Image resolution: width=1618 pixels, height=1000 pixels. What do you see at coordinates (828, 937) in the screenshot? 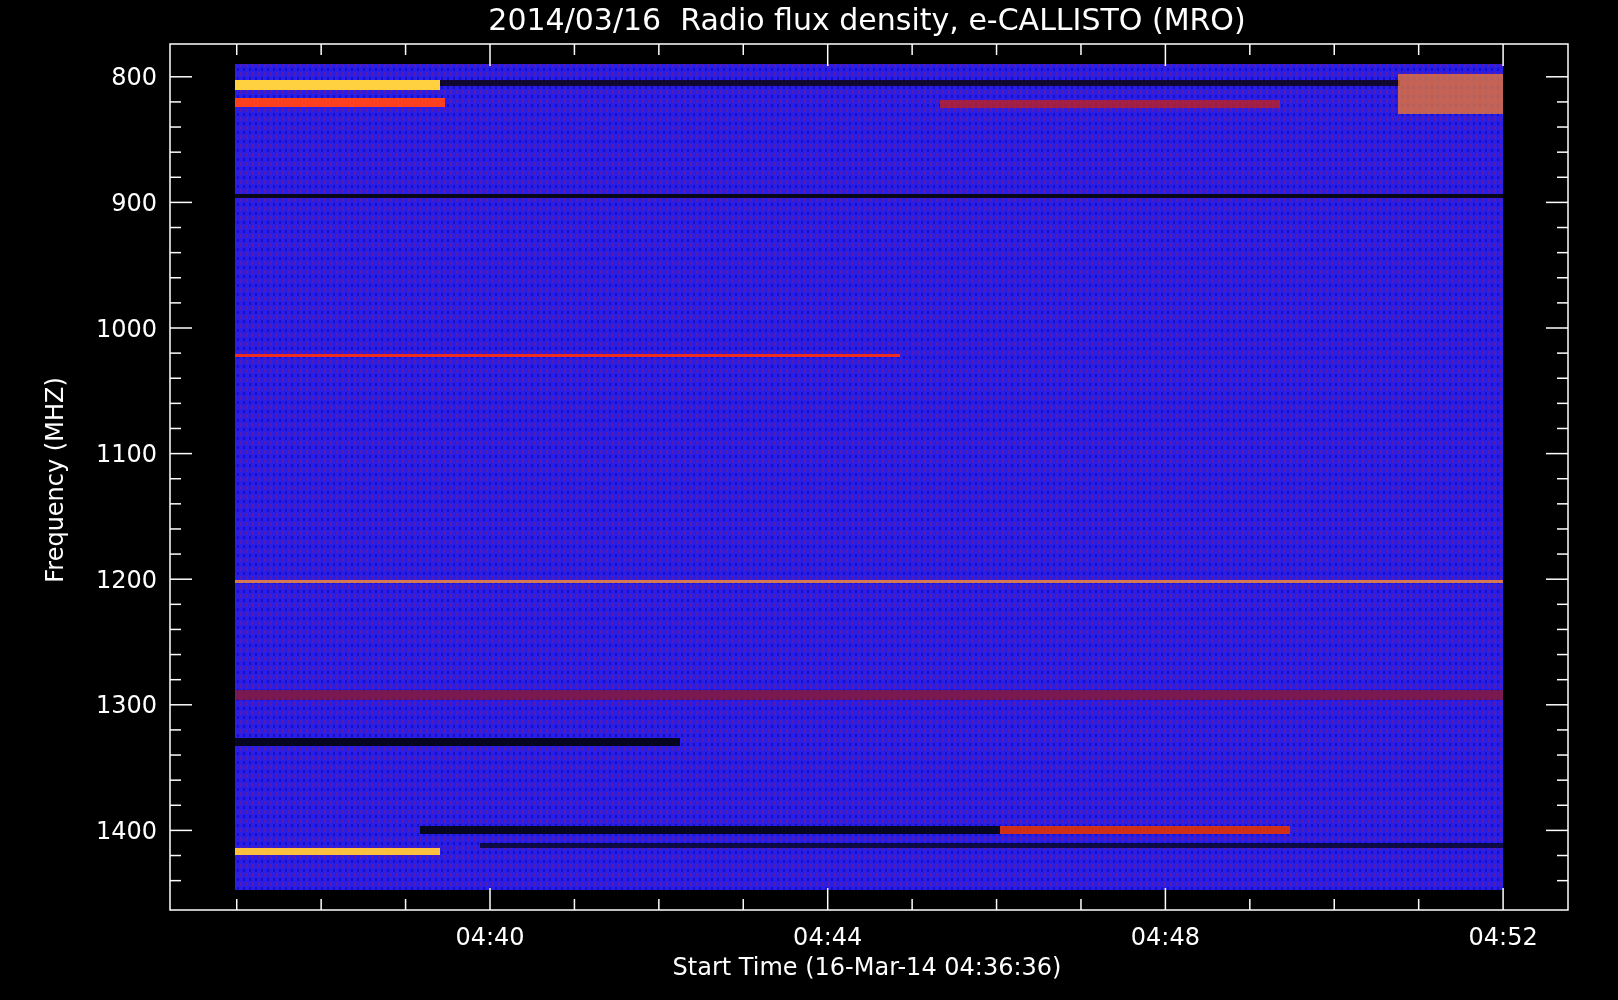
I see `tick-label: 04:44` at bounding box center [828, 937].